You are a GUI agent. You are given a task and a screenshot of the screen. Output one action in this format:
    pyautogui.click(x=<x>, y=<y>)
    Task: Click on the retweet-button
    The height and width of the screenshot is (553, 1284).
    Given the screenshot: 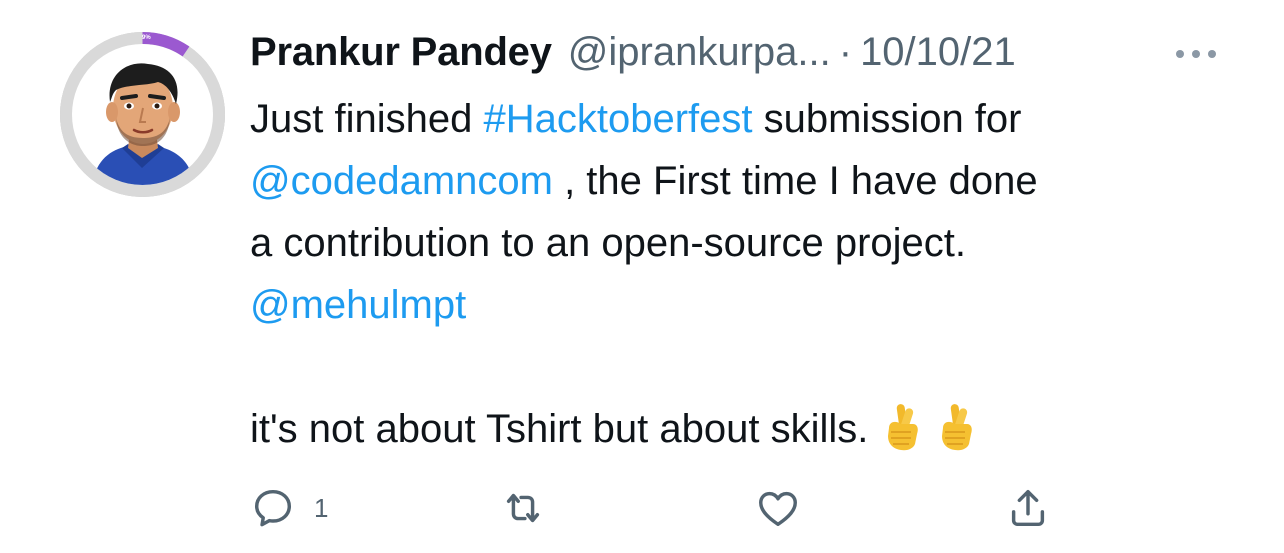 What is the action you would take?
    pyautogui.click(x=532, y=508)
    